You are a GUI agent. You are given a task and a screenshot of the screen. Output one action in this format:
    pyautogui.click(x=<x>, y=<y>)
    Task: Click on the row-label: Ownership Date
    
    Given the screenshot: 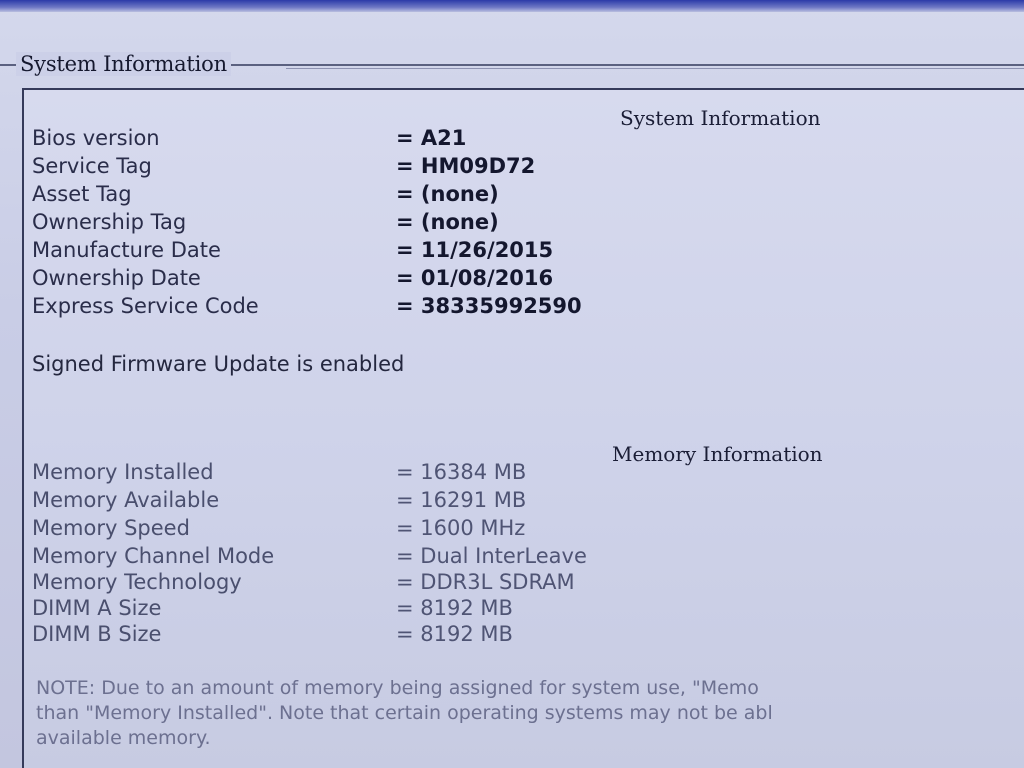 What is the action you would take?
    pyautogui.click(x=116, y=278)
    